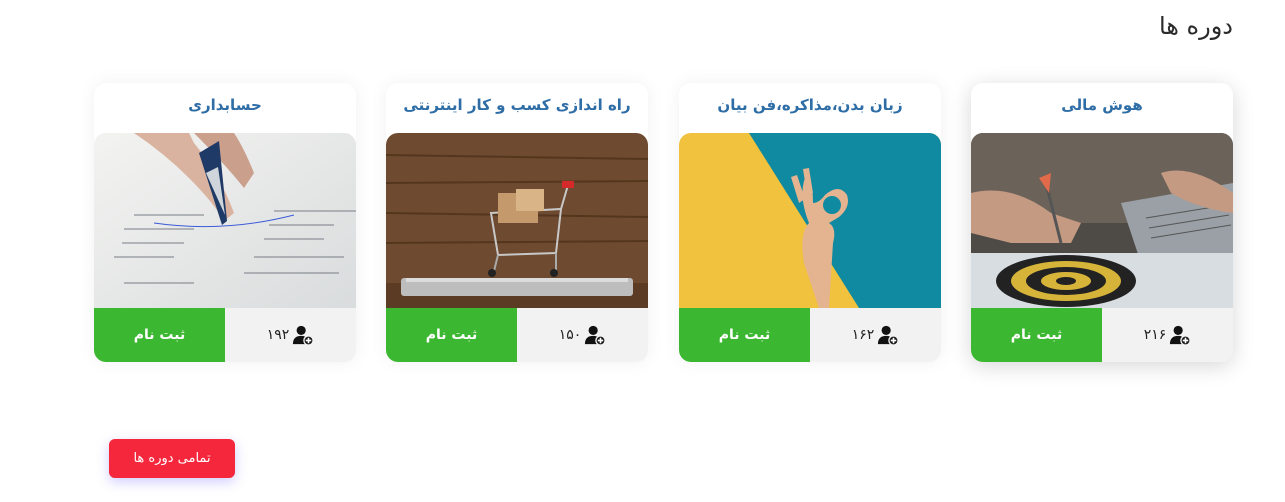 The width and height of the screenshot is (1285, 502). I want to click on course-card-financial-intelligence: هوش مالی ثبت نام ۲۱۶, so click(1102, 222).